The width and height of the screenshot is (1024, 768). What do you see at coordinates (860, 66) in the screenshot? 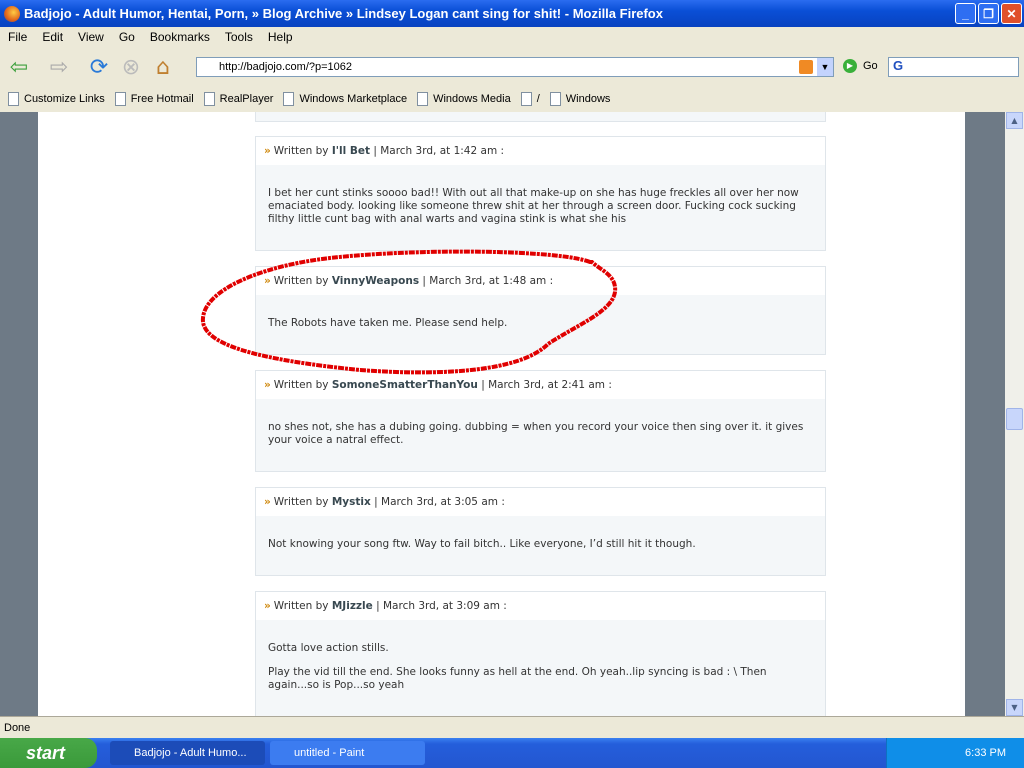
I see `go-button: ▶ Go` at bounding box center [860, 66].